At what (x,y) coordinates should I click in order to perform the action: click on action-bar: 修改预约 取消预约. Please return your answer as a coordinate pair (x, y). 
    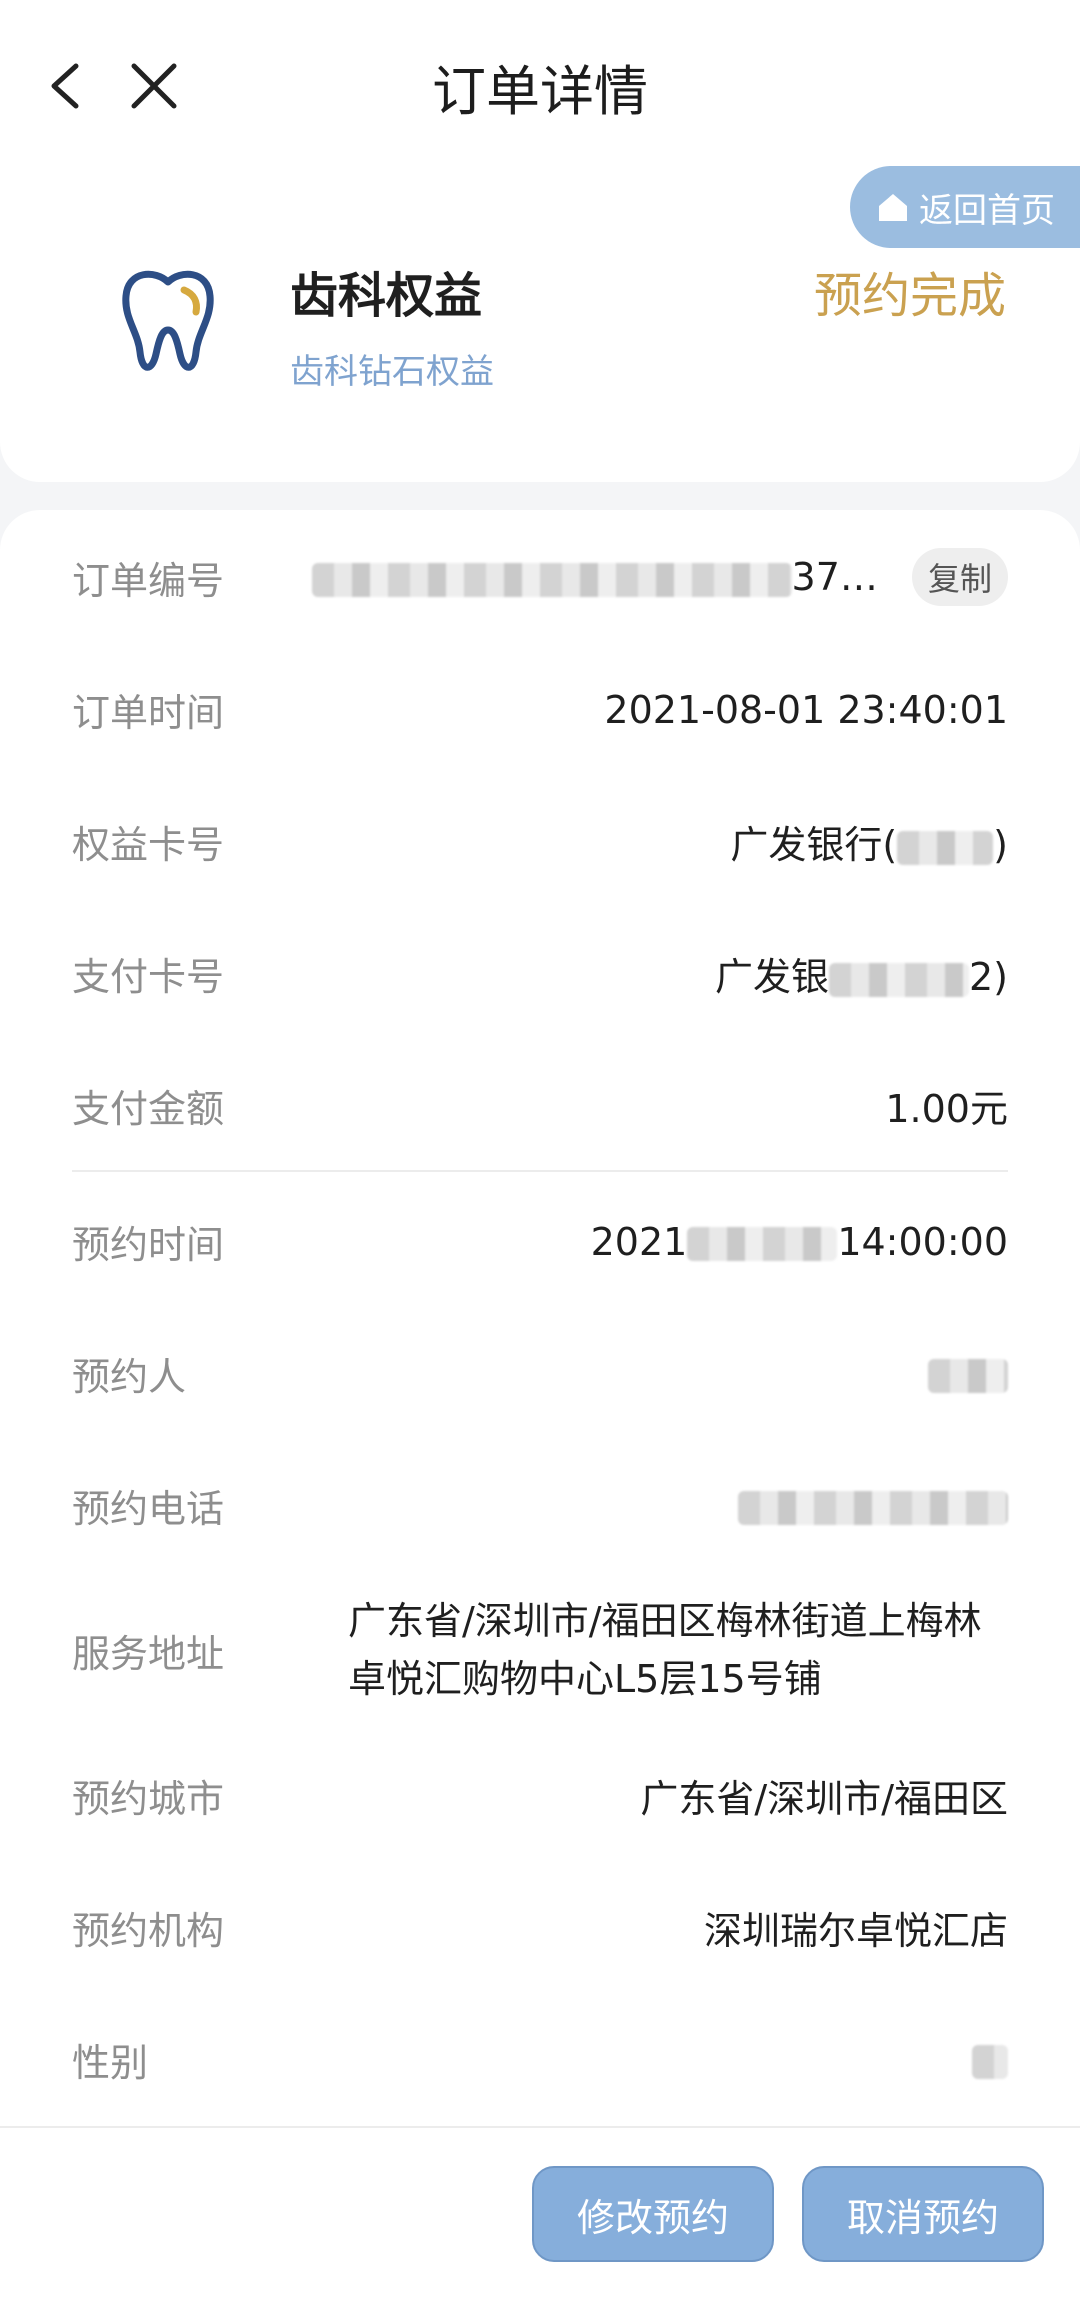
    Looking at the image, I should click on (540, 2216).